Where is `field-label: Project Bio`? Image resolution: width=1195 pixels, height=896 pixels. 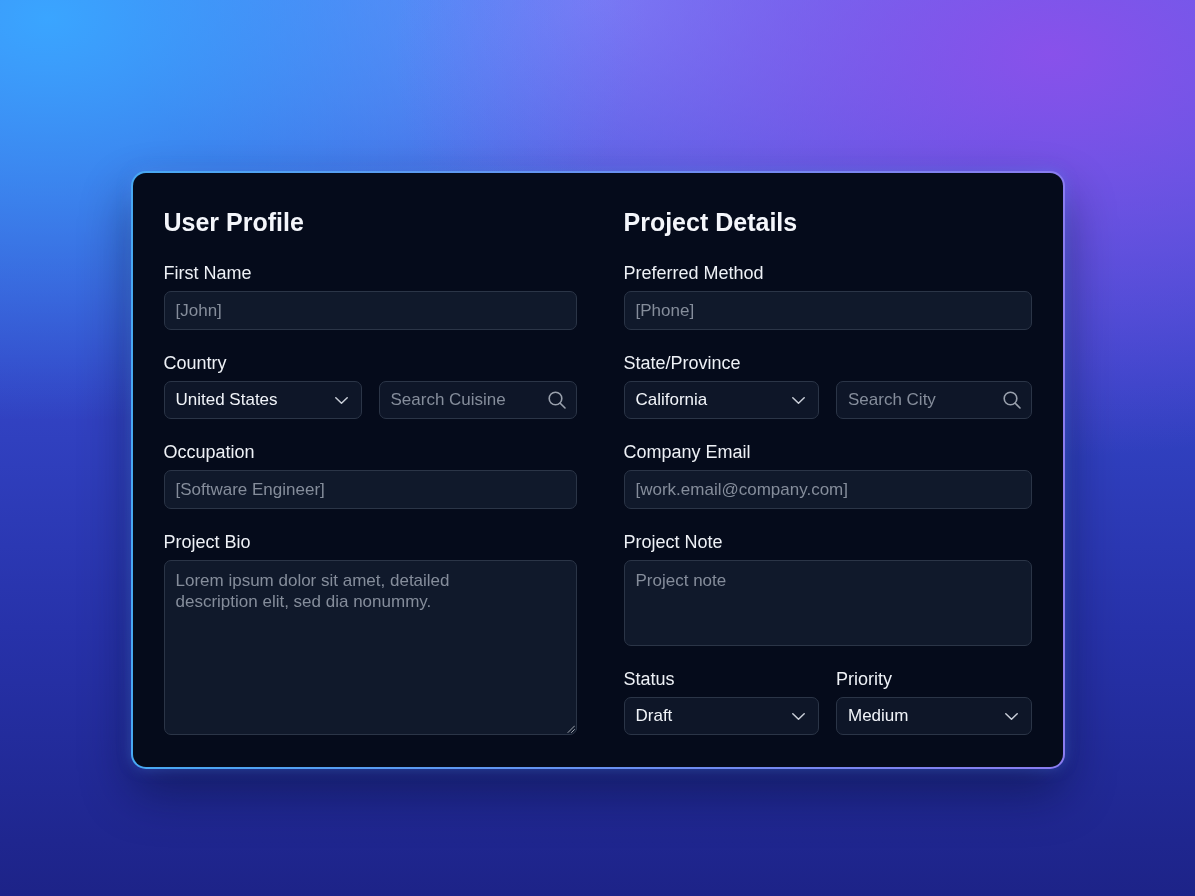 field-label: Project Bio is located at coordinates (207, 542).